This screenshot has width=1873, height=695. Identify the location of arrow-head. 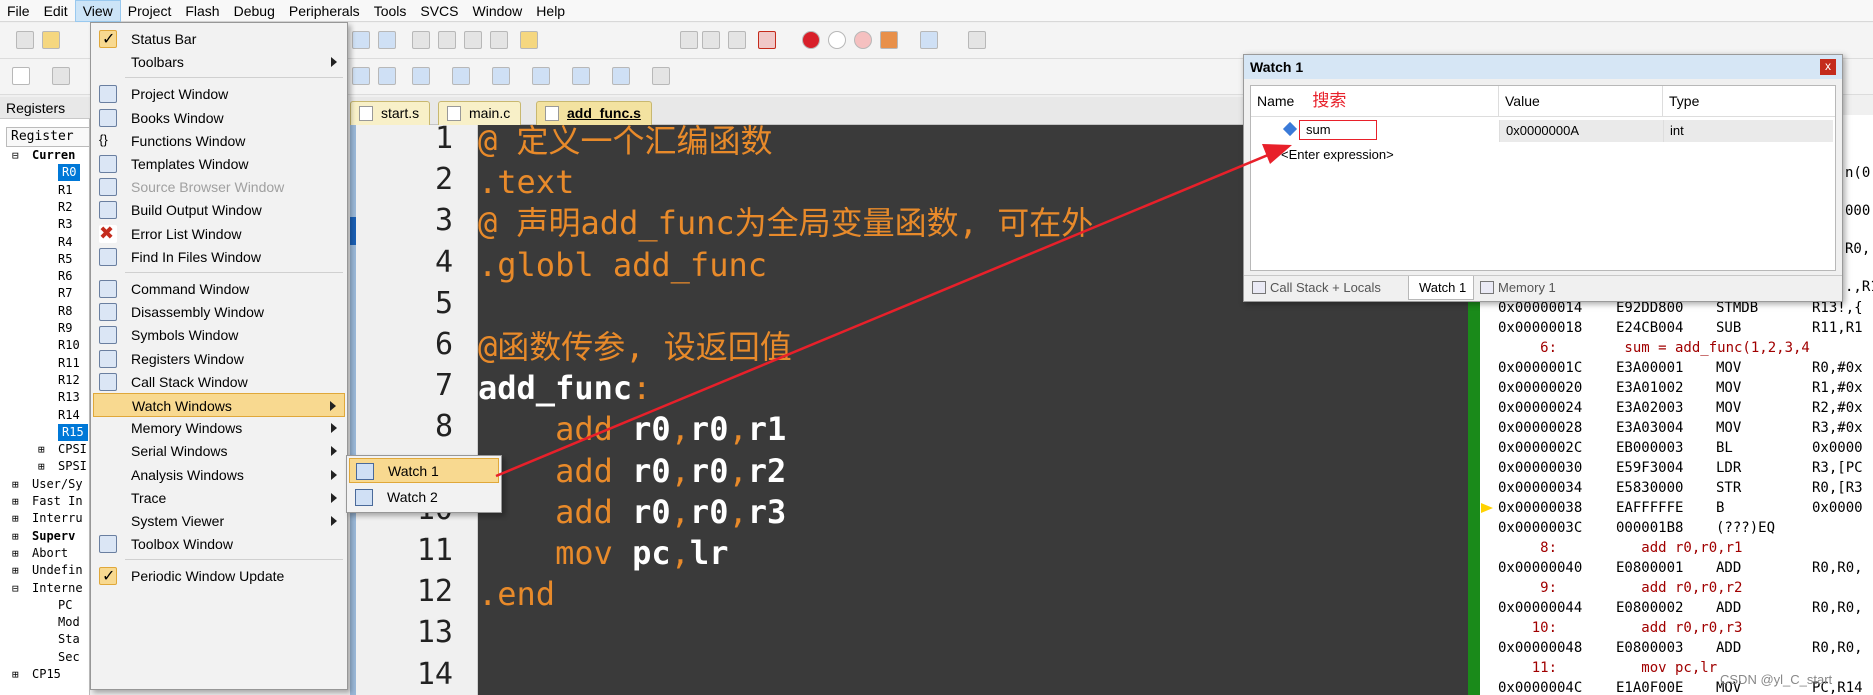
(1277, 154).